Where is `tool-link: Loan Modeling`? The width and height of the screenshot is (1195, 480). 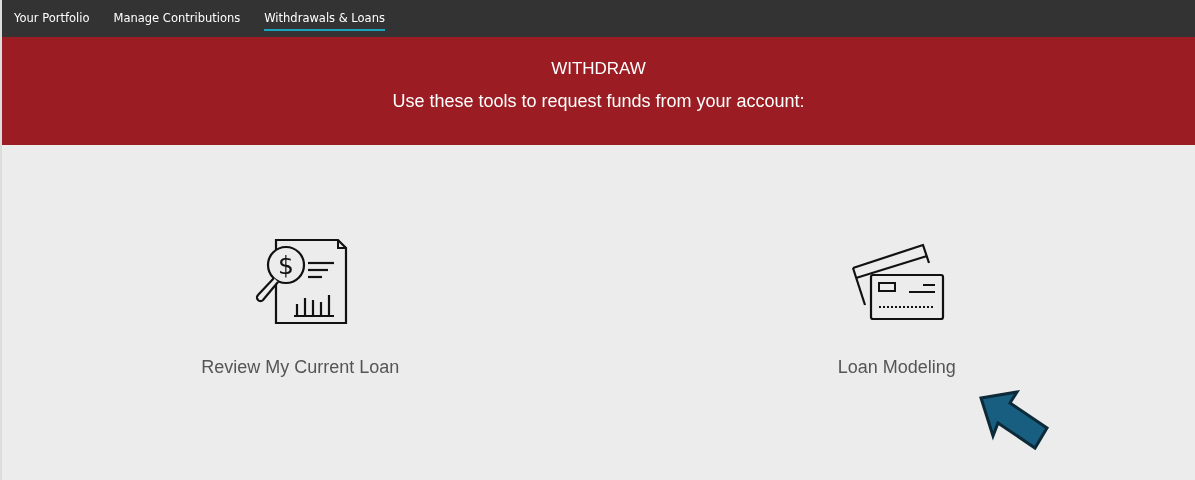 tool-link: Loan Modeling is located at coordinates (896, 367).